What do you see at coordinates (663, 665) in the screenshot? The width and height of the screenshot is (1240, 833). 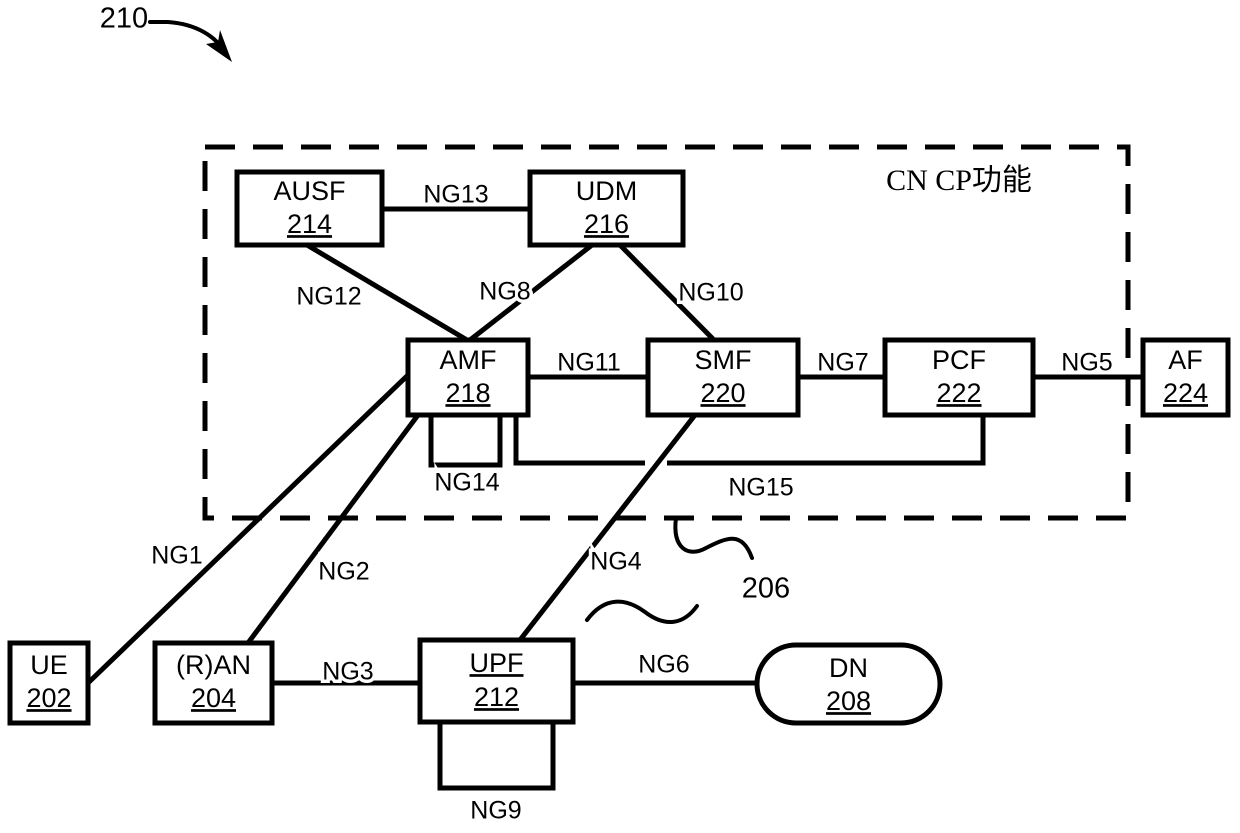 I see `edge-label-ng6: NG6` at bounding box center [663, 665].